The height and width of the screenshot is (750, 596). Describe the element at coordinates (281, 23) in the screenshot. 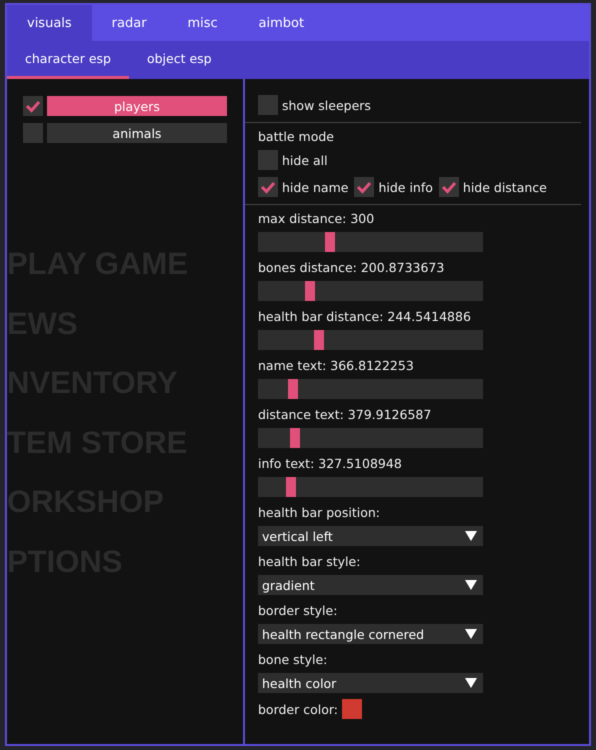

I see `tab: aimbot` at that location.